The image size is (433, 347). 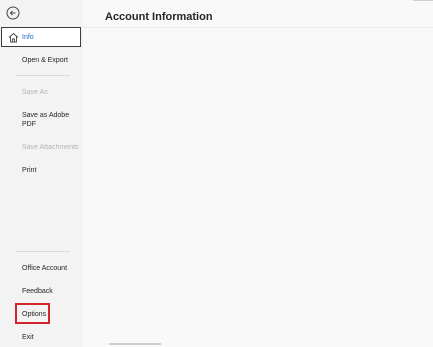 What do you see at coordinates (41, 37) in the screenshot?
I see `sidebar-item-info: Info` at bounding box center [41, 37].